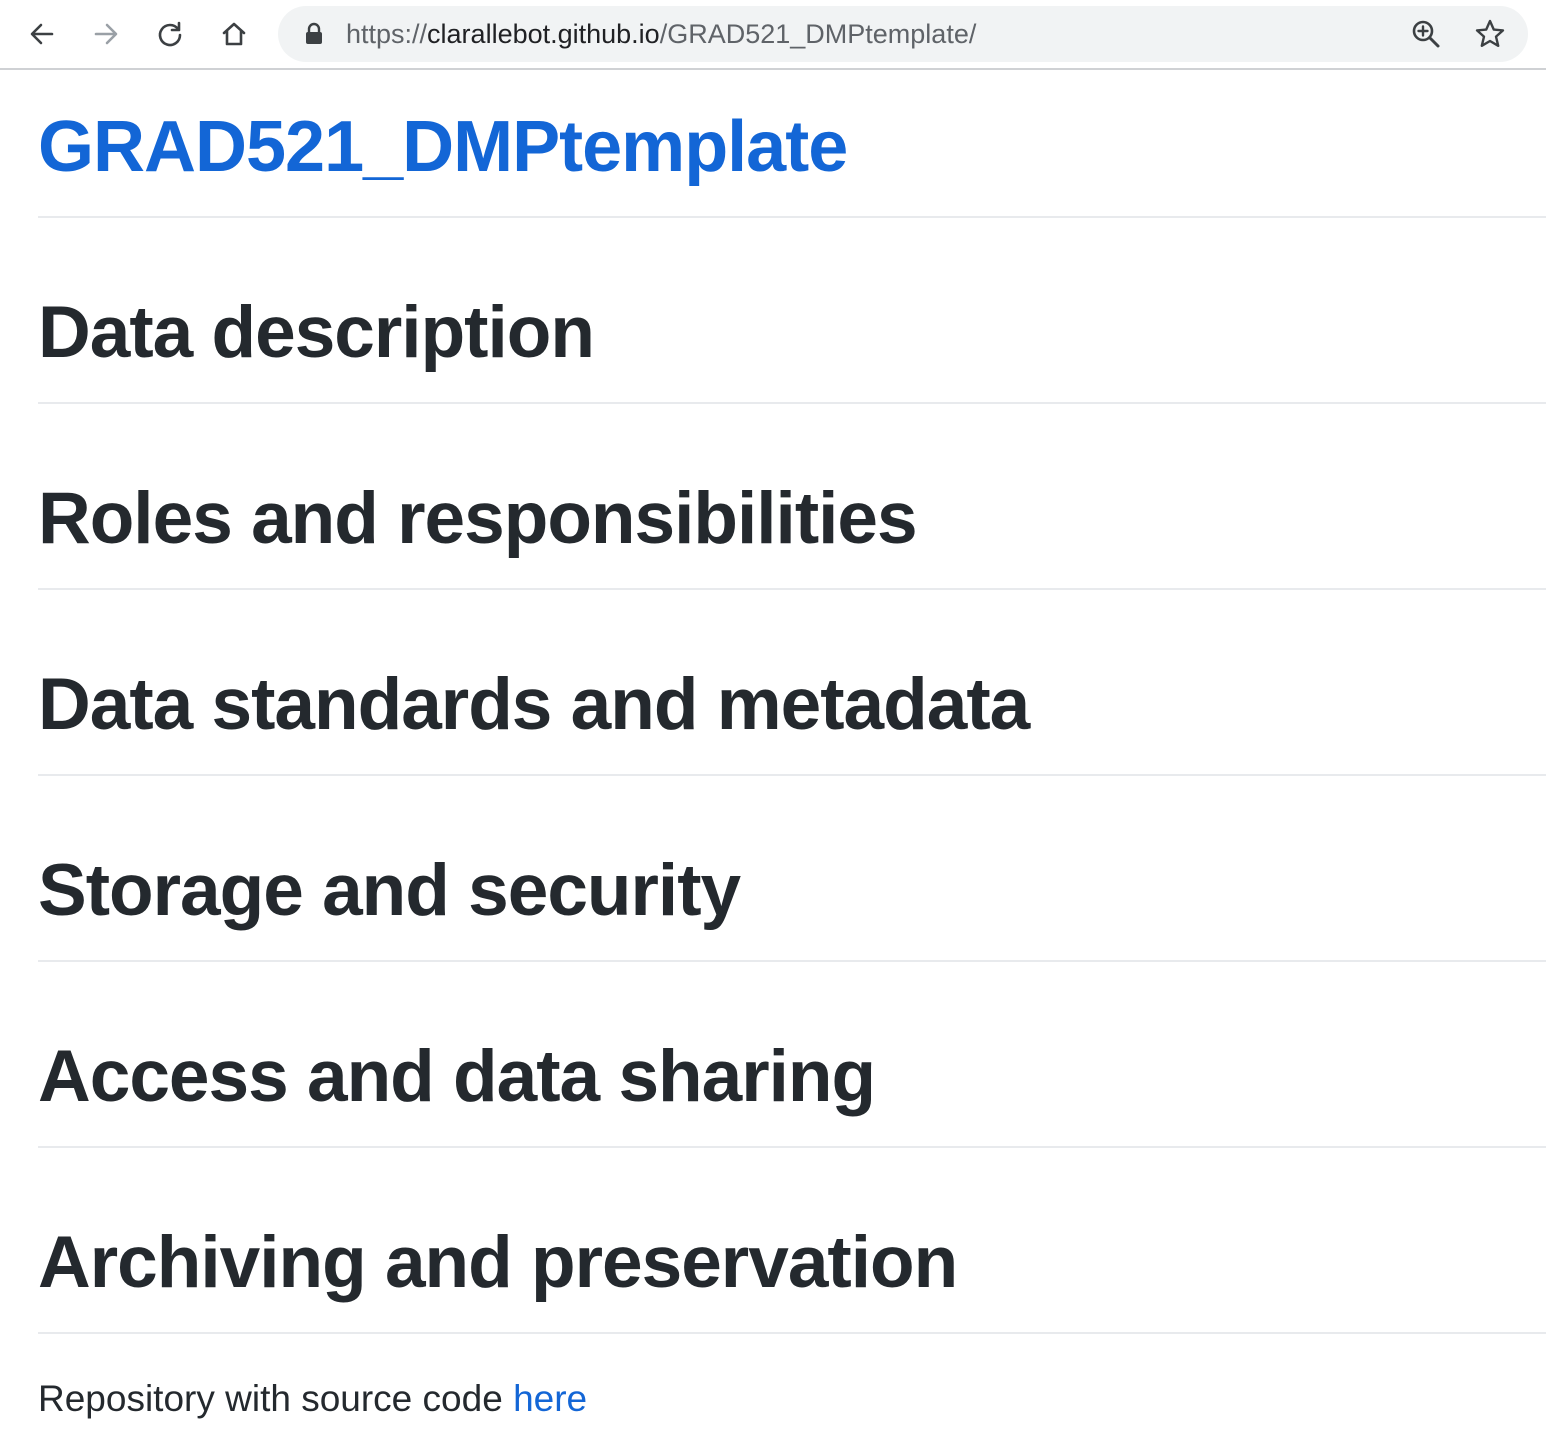  I want to click on url-scheme: https://, so click(387, 34).